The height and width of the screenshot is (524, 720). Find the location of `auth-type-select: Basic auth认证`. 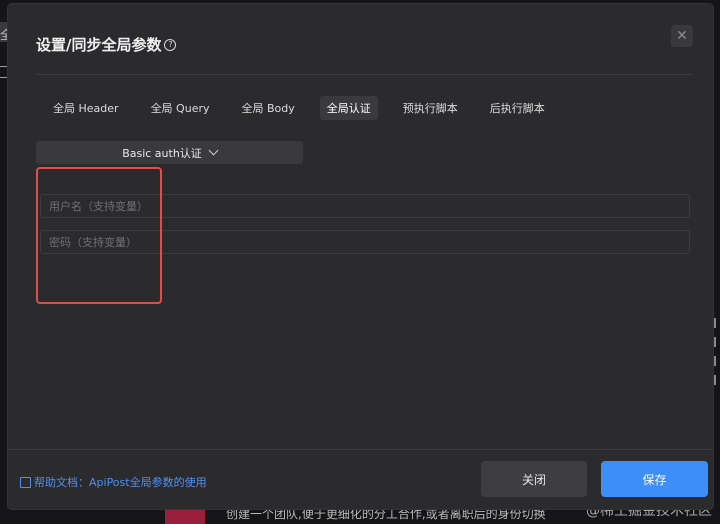

auth-type-select: Basic auth认证 is located at coordinates (169, 152).